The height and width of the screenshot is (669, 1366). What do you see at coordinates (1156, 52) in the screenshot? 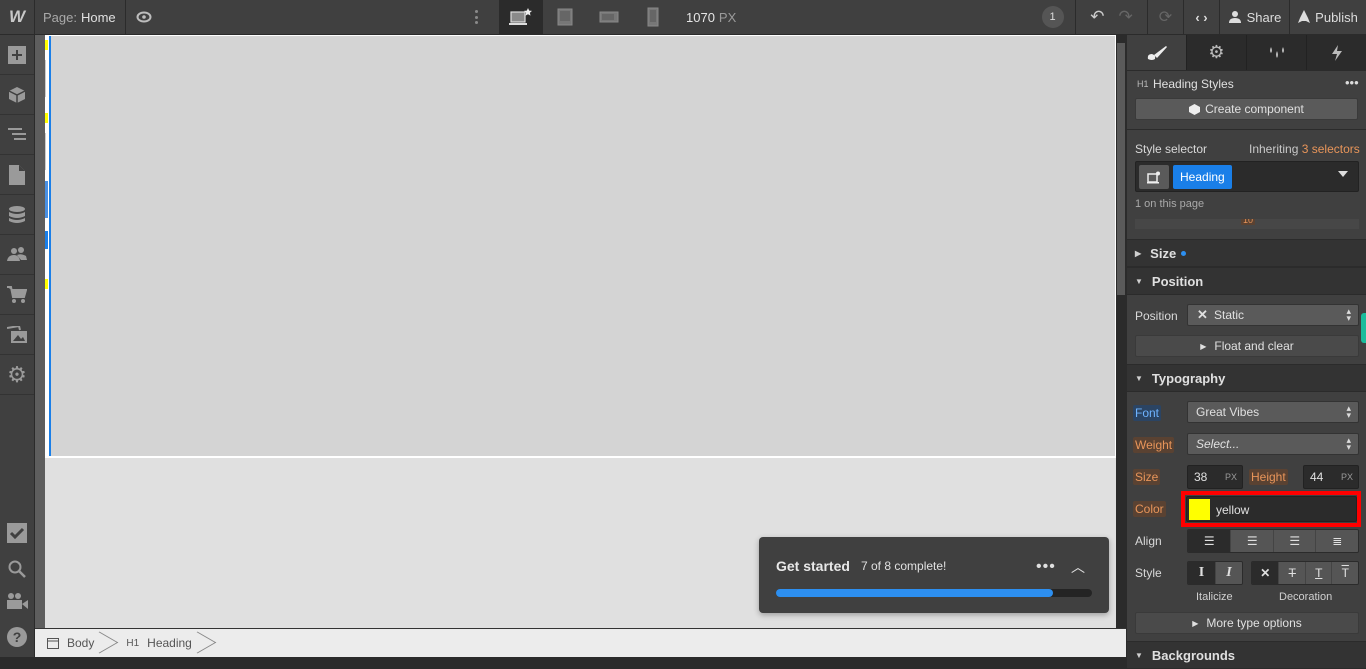
I see `tab-style` at bounding box center [1156, 52].